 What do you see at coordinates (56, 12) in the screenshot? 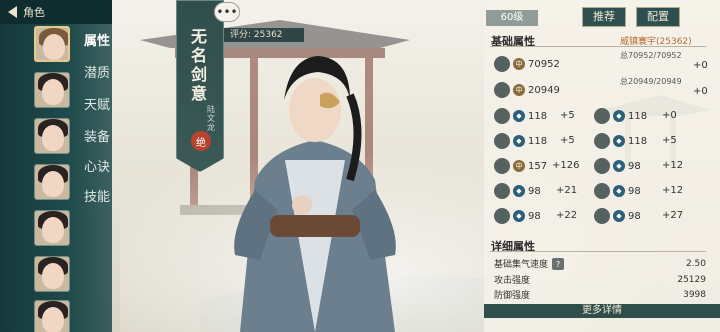
I see `top-bar: 角色` at bounding box center [56, 12].